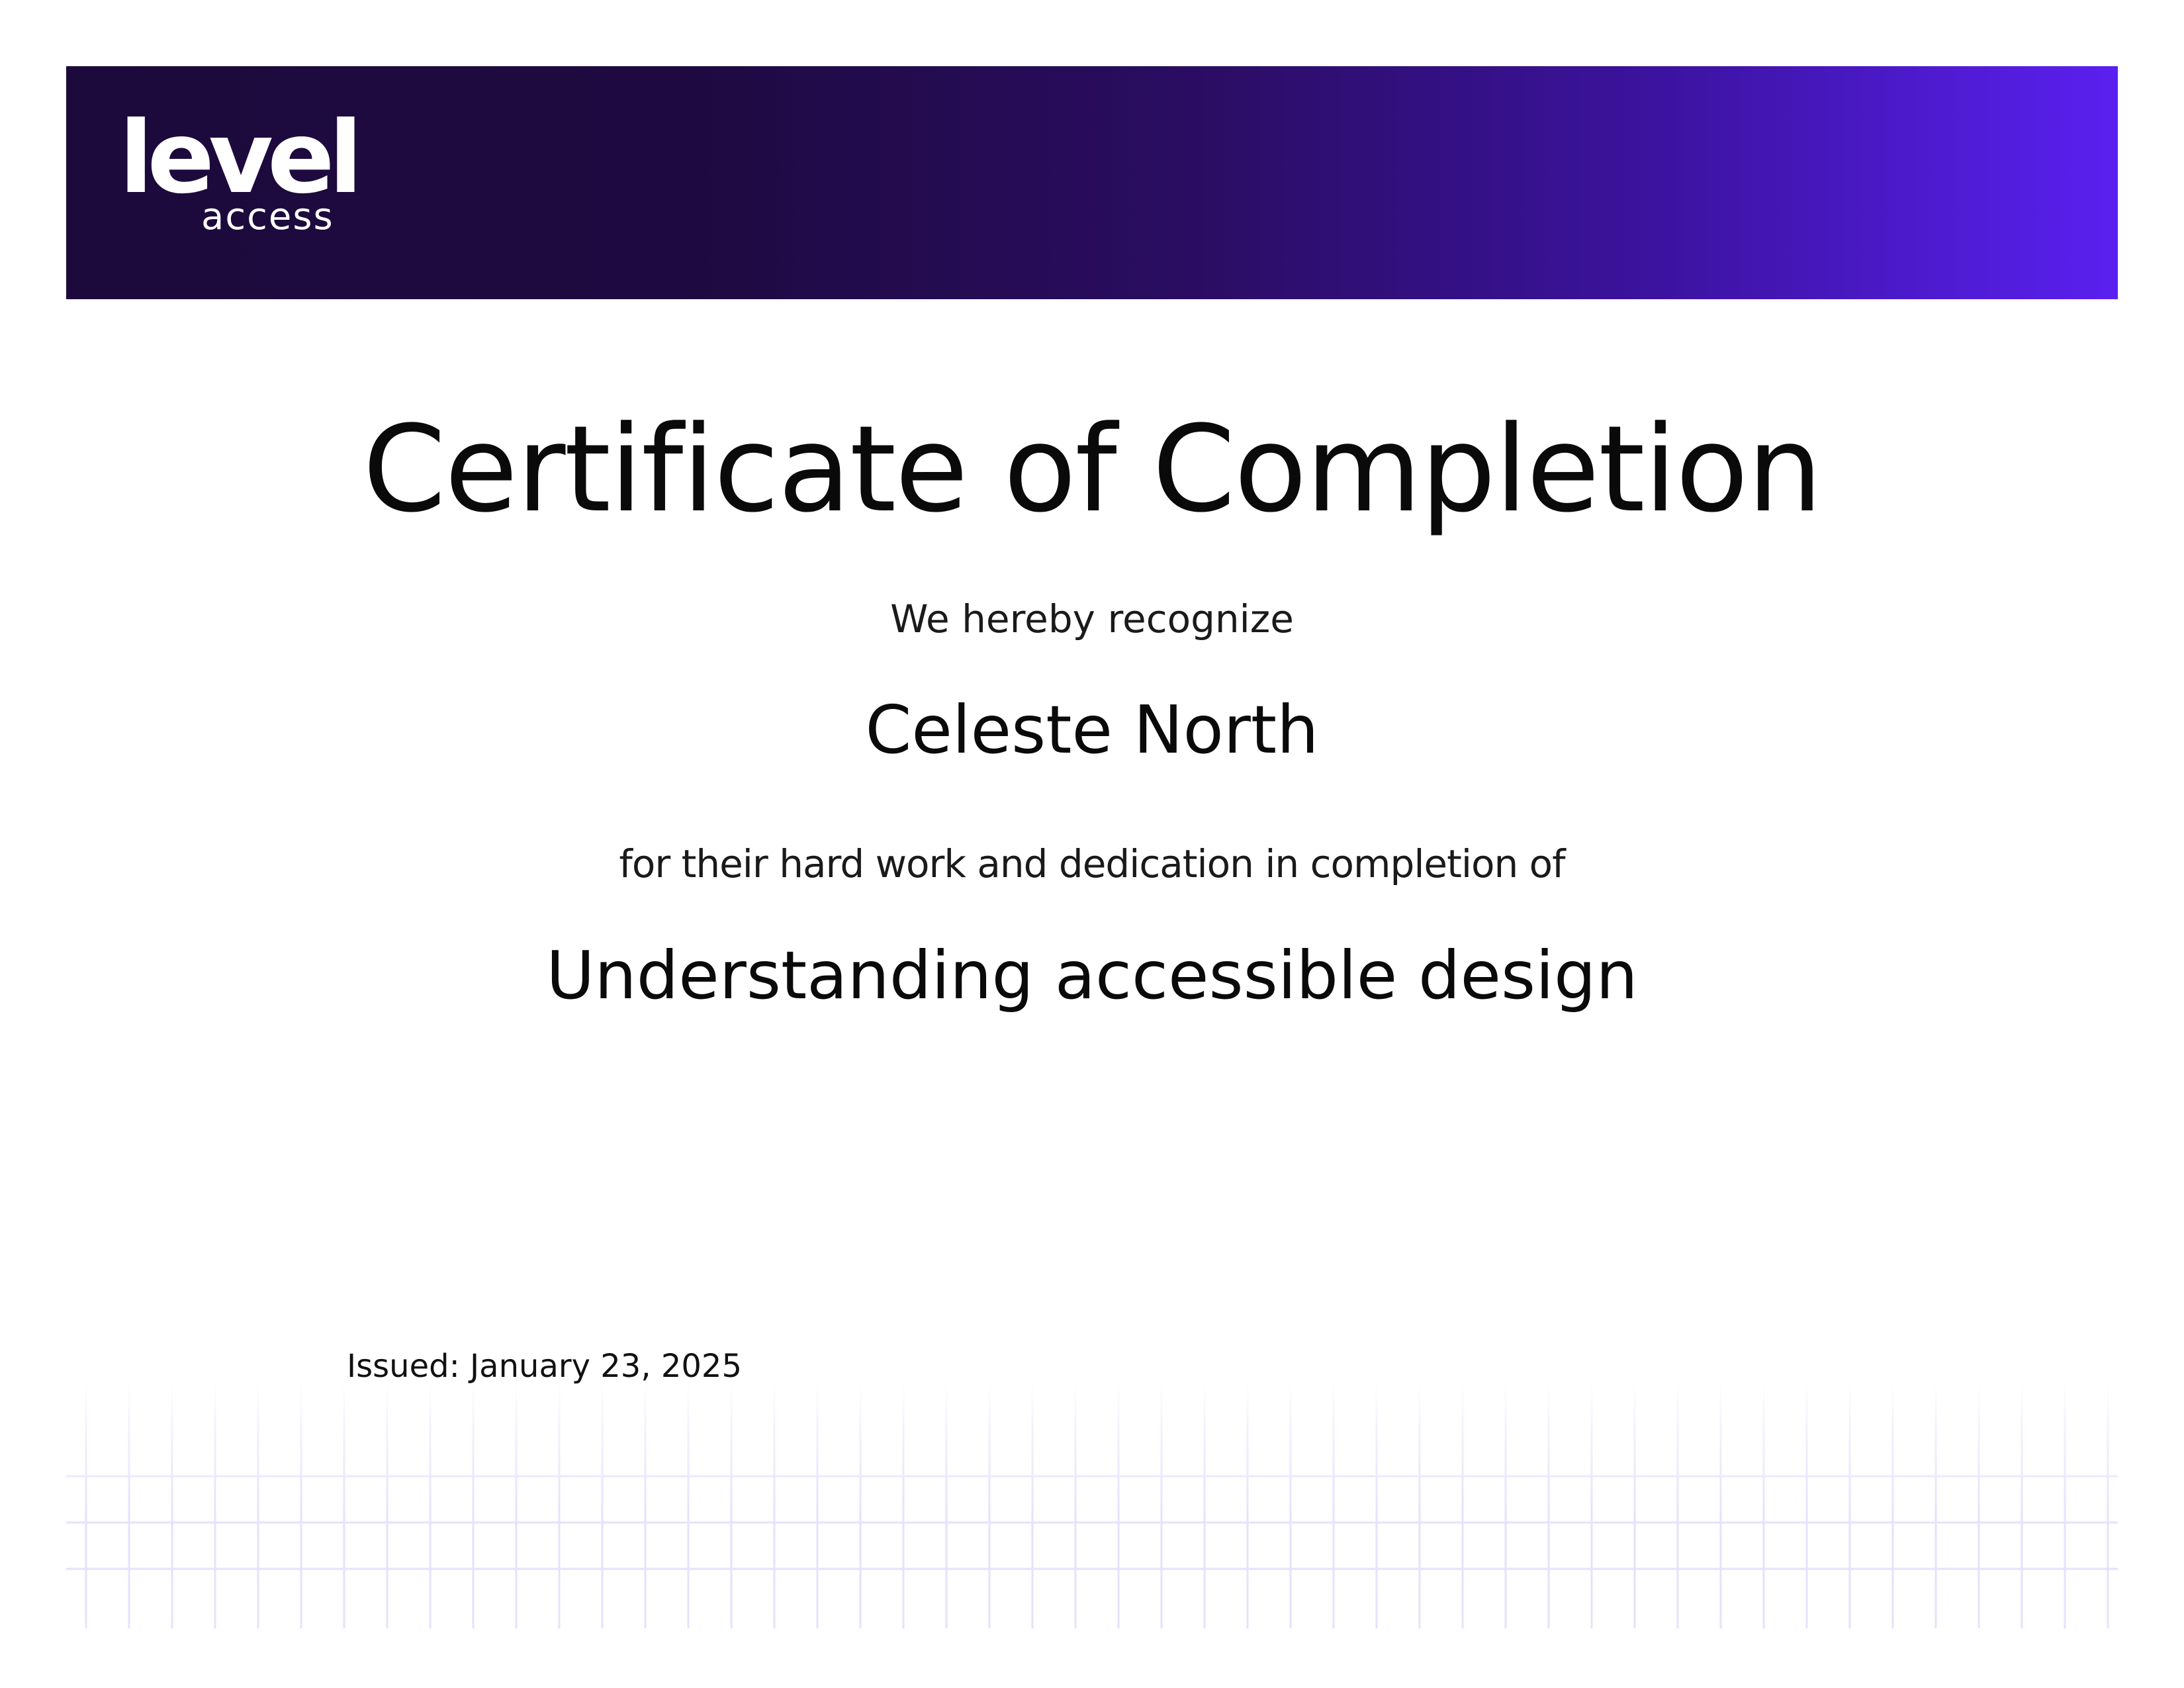 The image size is (2184, 1688). I want to click on logo-subtext: access, so click(267, 216).